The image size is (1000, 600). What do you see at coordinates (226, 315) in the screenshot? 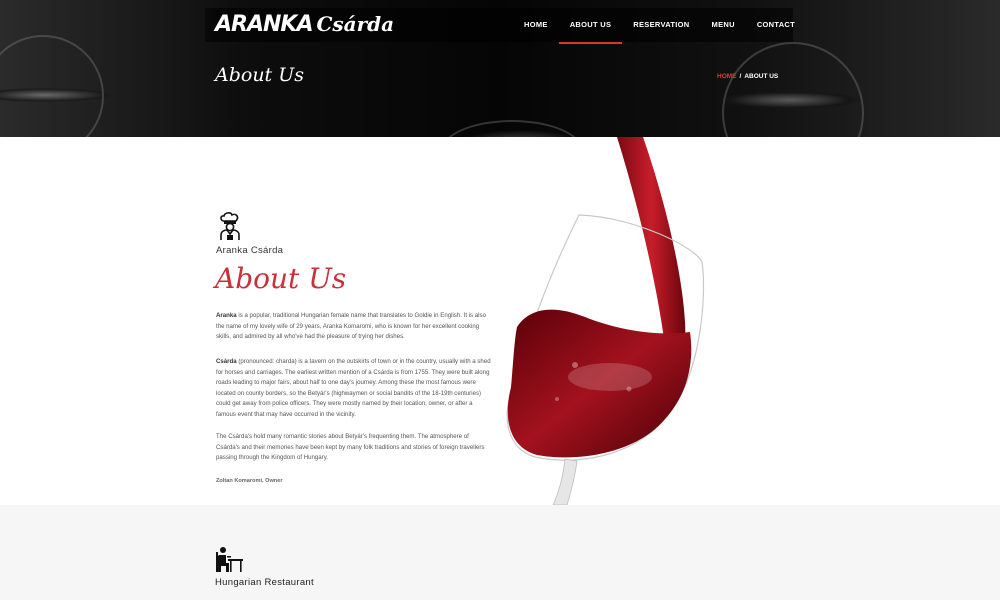
I see `about-paragraph-bold: Aranka` at bounding box center [226, 315].